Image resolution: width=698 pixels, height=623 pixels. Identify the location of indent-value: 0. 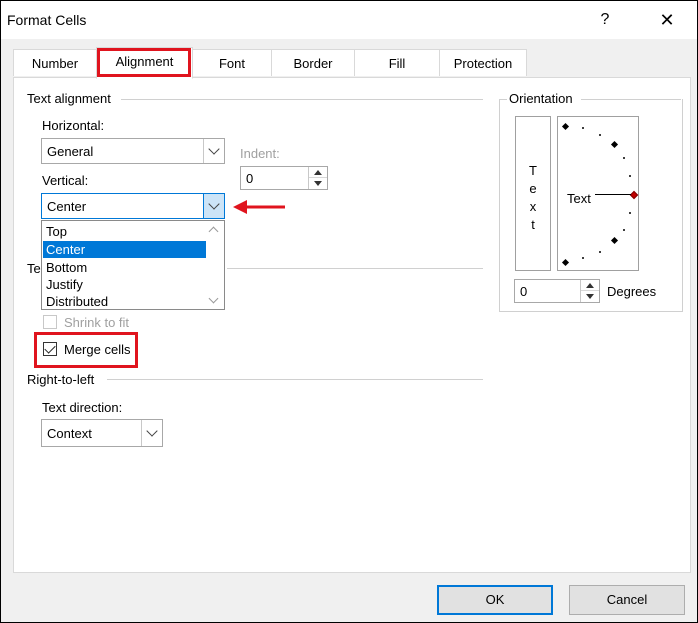
(250, 178).